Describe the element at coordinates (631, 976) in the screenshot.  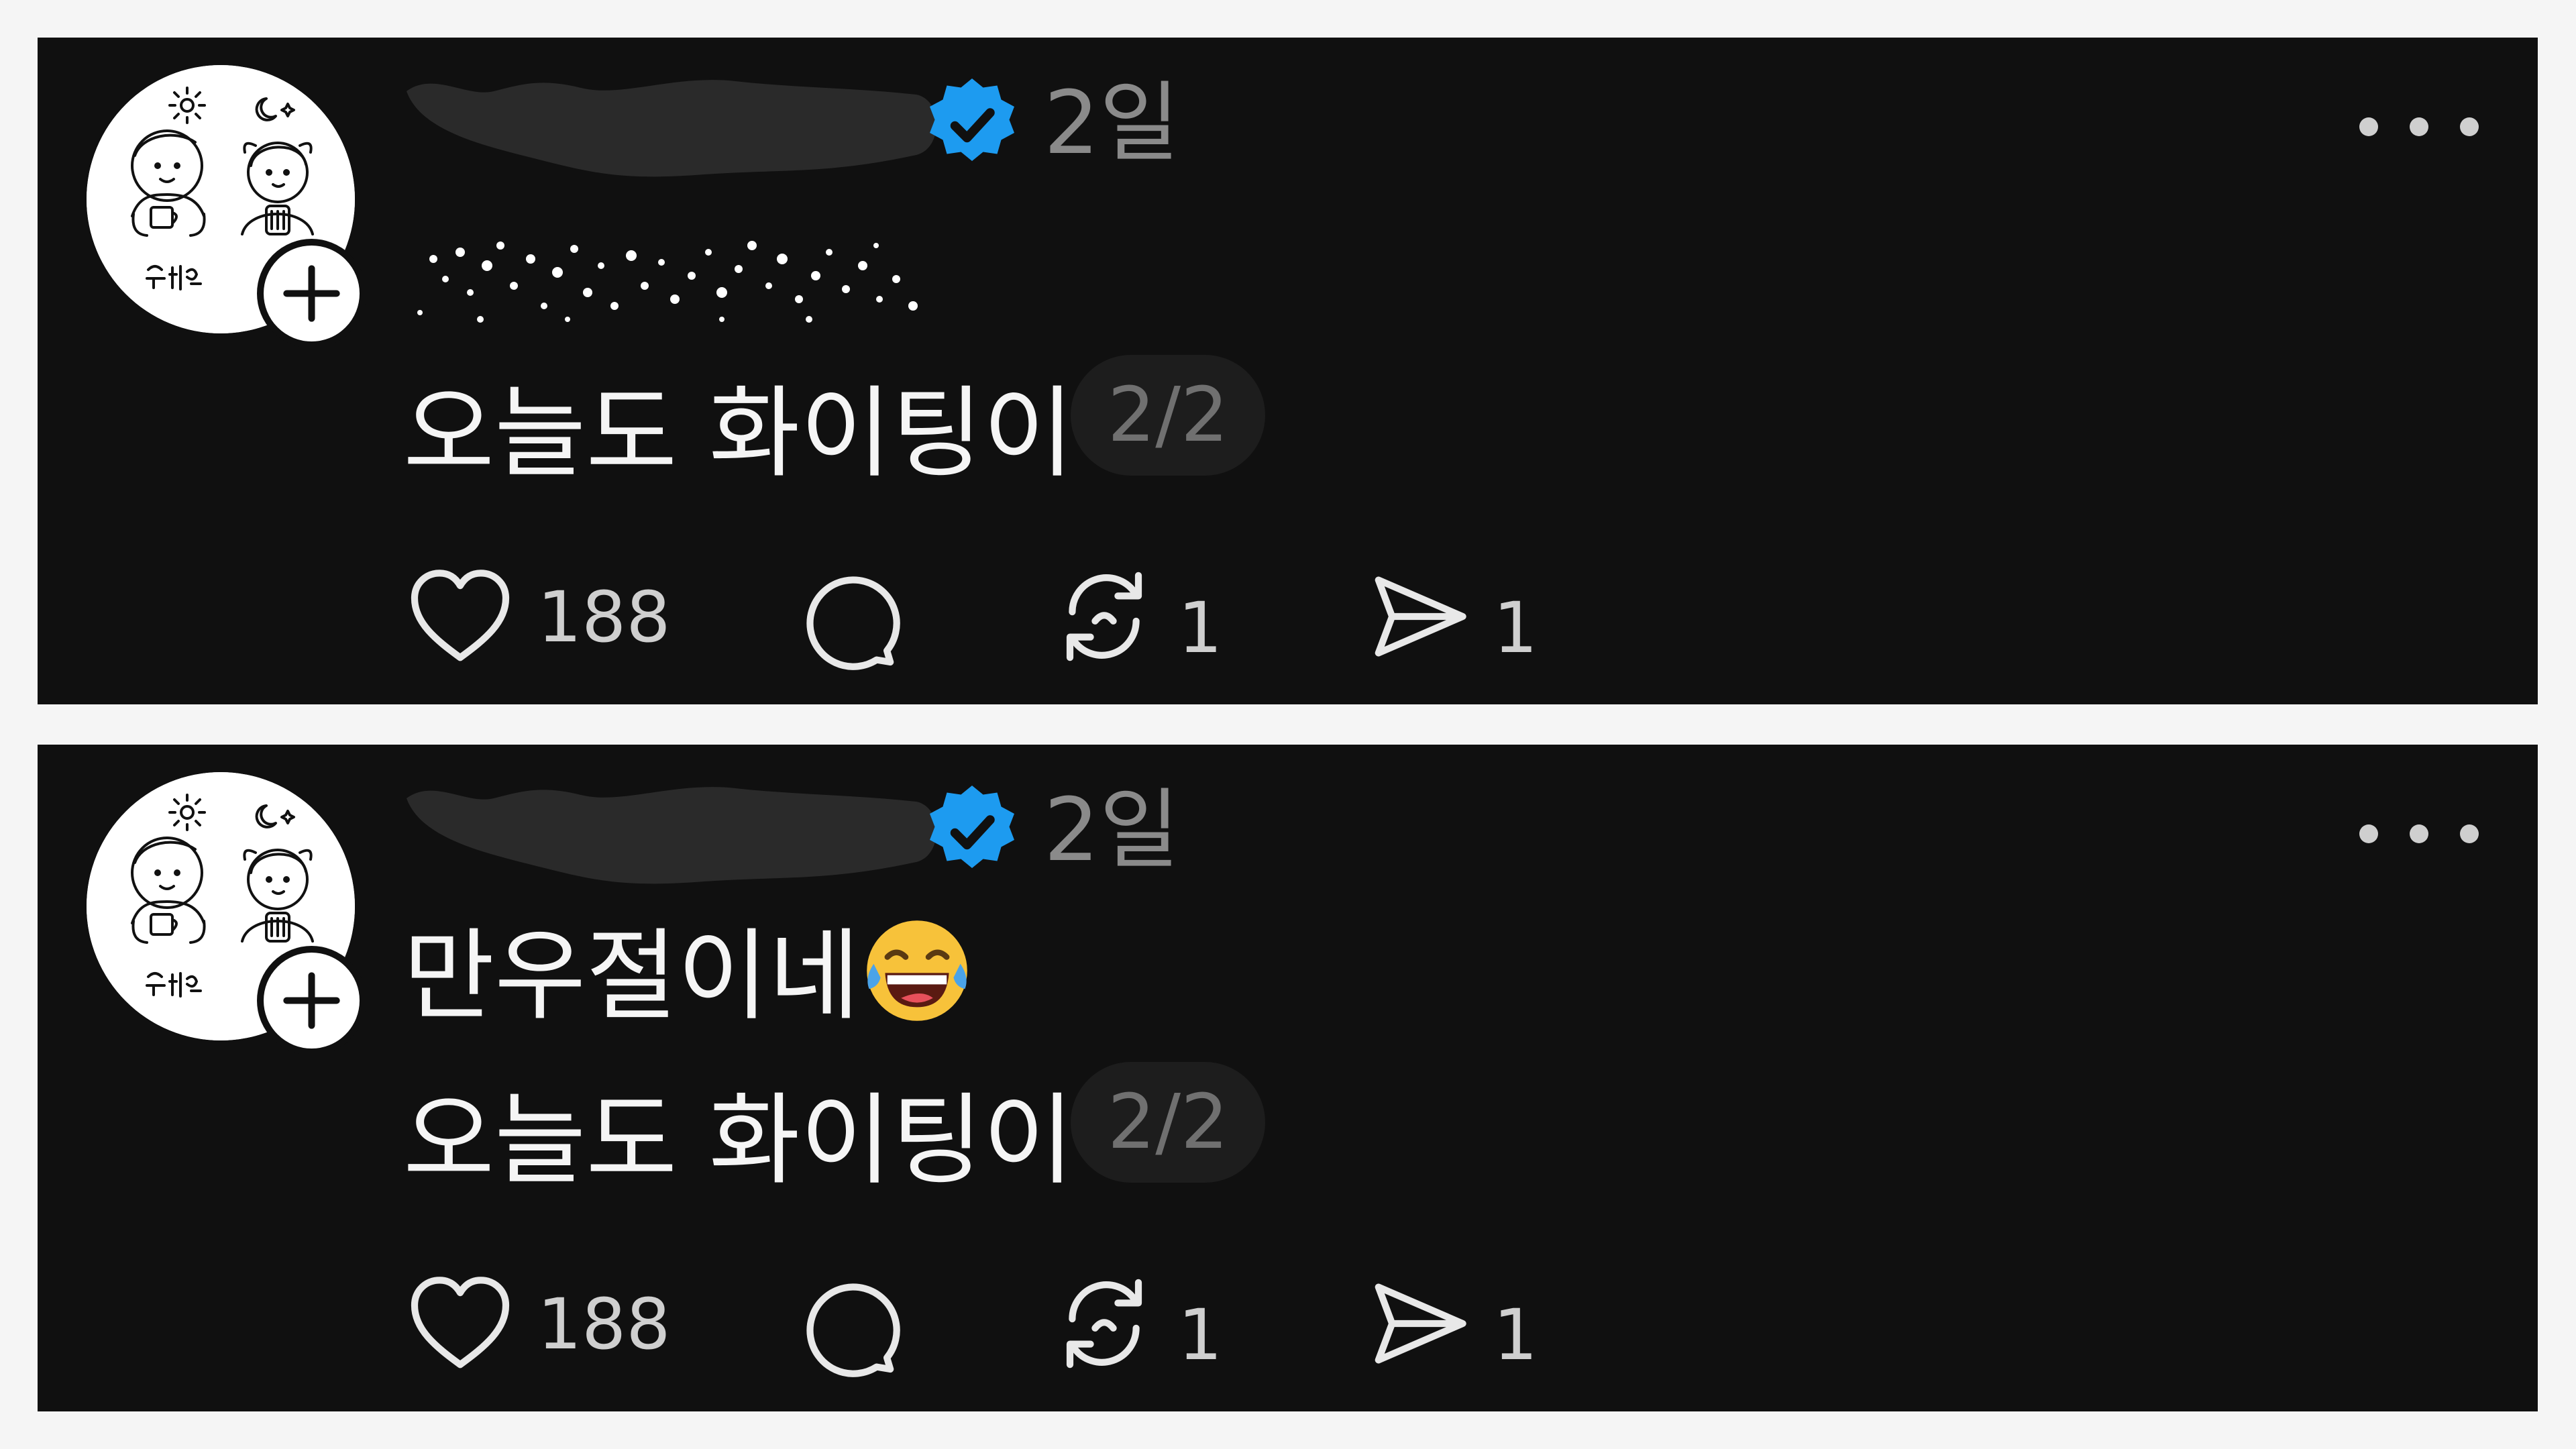
I see `post-text: 만우절이네` at that location.